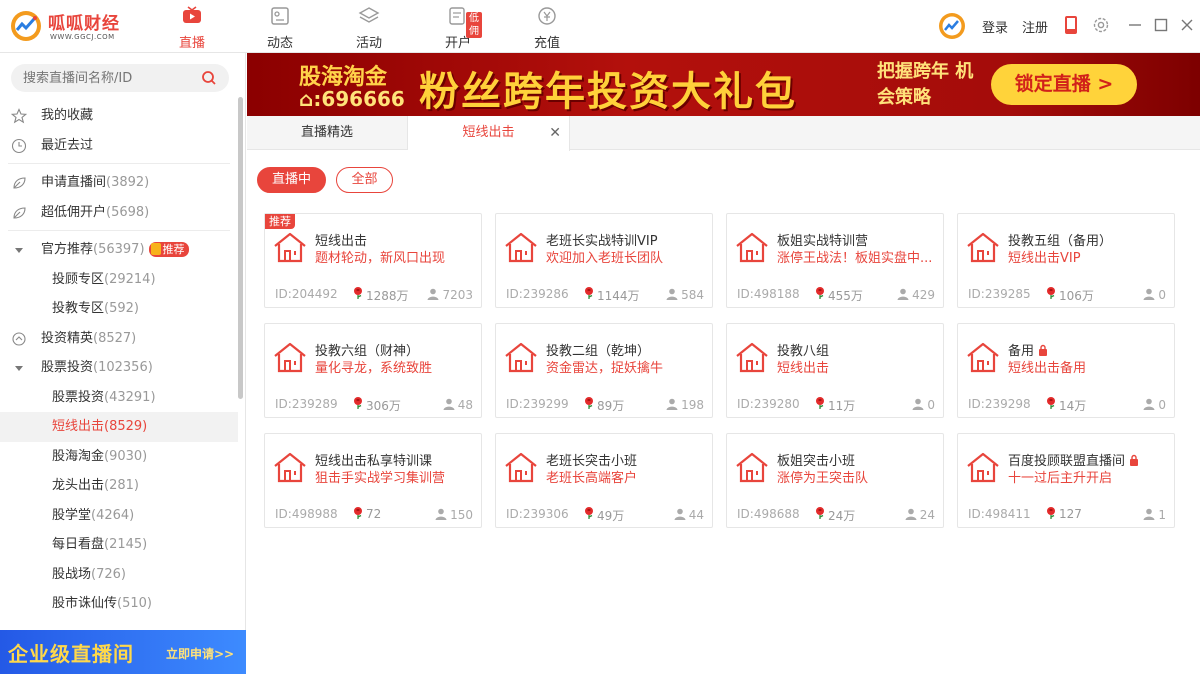 The width and height of the screenshot is (1200, 674). I want to click on room-id: ID:498688, so click(768, 514).